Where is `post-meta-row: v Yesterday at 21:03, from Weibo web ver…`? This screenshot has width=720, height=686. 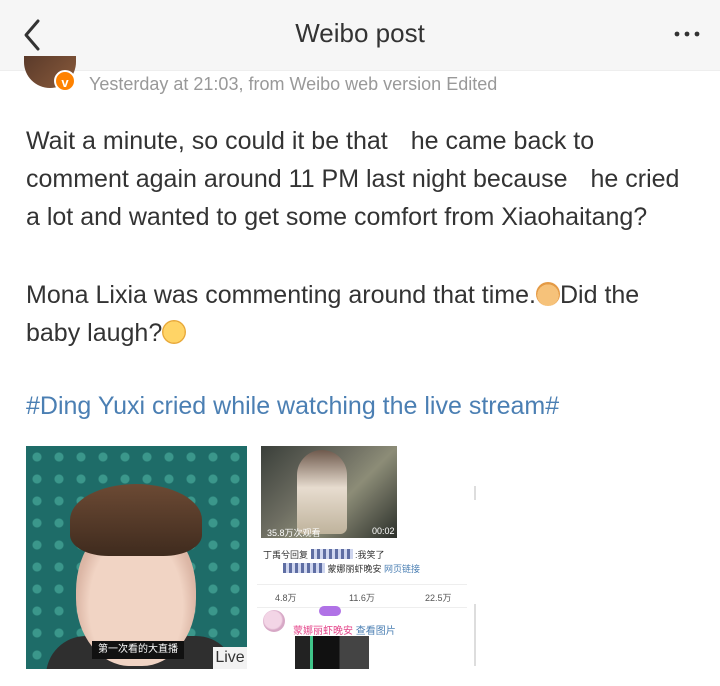 post-meta-row: v Yesterday at 21:03, from Weibo web ver… is located at coordinates (364, 77).